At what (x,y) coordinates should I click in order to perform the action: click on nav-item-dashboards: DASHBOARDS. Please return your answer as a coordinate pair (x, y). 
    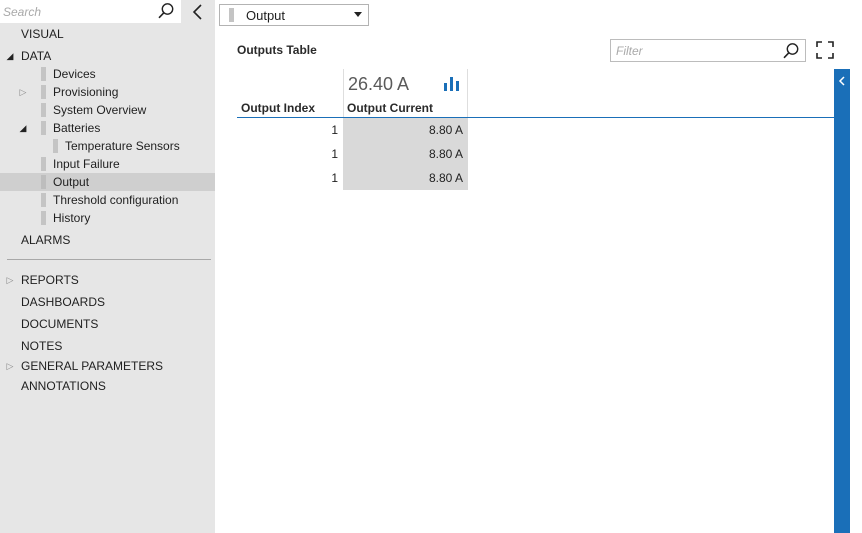
    Looking at the image, I should click on (107, 302).